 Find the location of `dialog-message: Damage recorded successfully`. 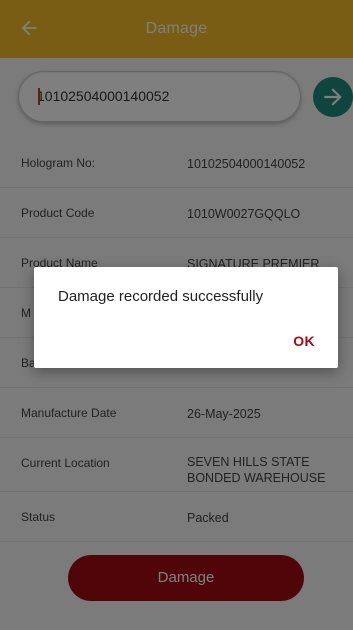

dialog-message: Damage recorded successfully is located at coordinates (161, 296).